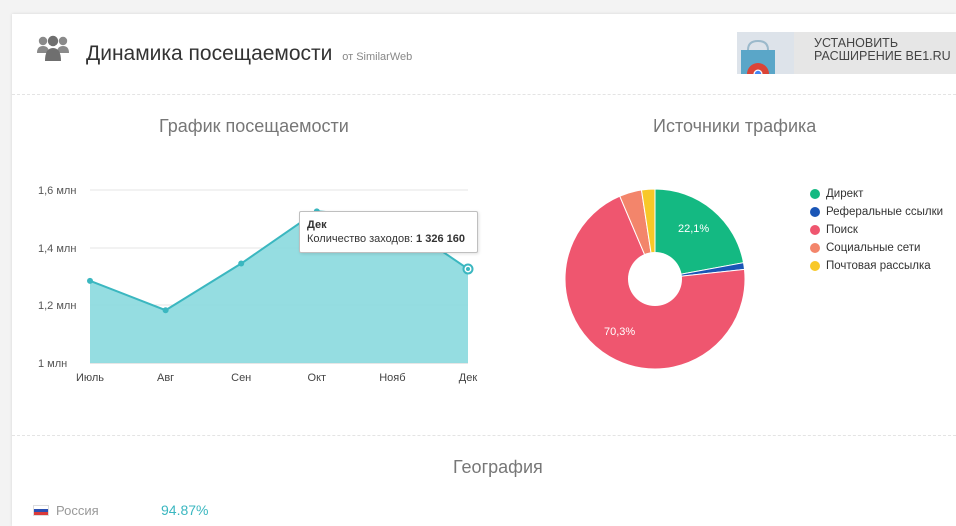  I want to click on chrome-store-icon, so click(765, 53).